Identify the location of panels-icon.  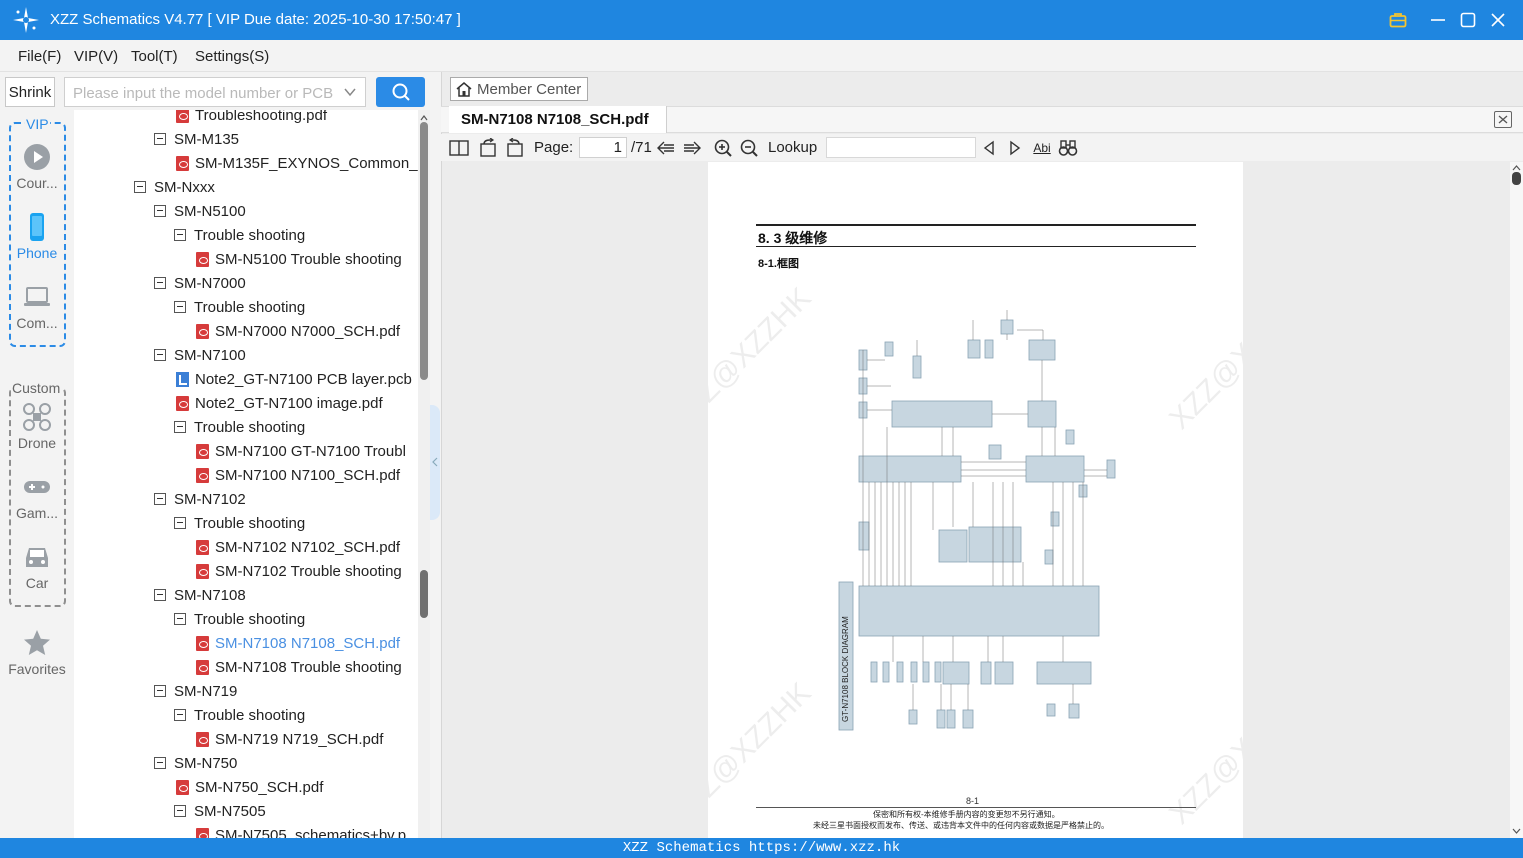
(459, 148).